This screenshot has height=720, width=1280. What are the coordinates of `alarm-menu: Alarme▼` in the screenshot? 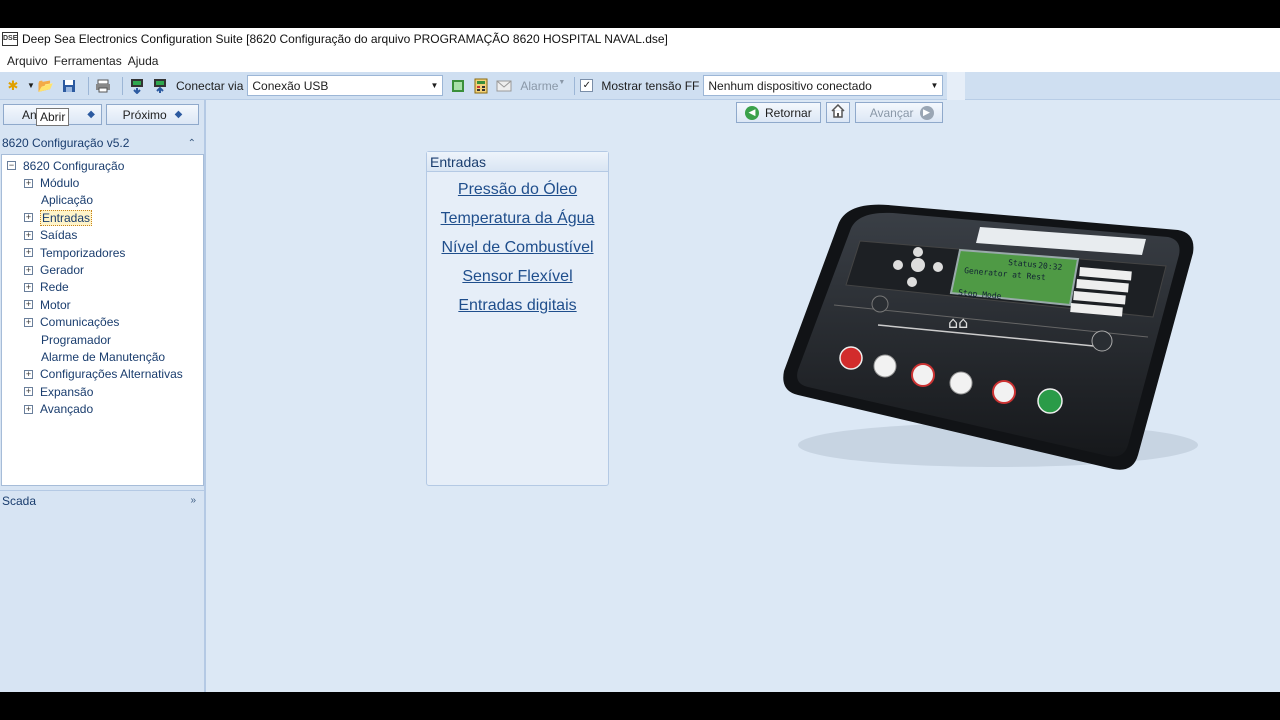 It's located at (543, 85).